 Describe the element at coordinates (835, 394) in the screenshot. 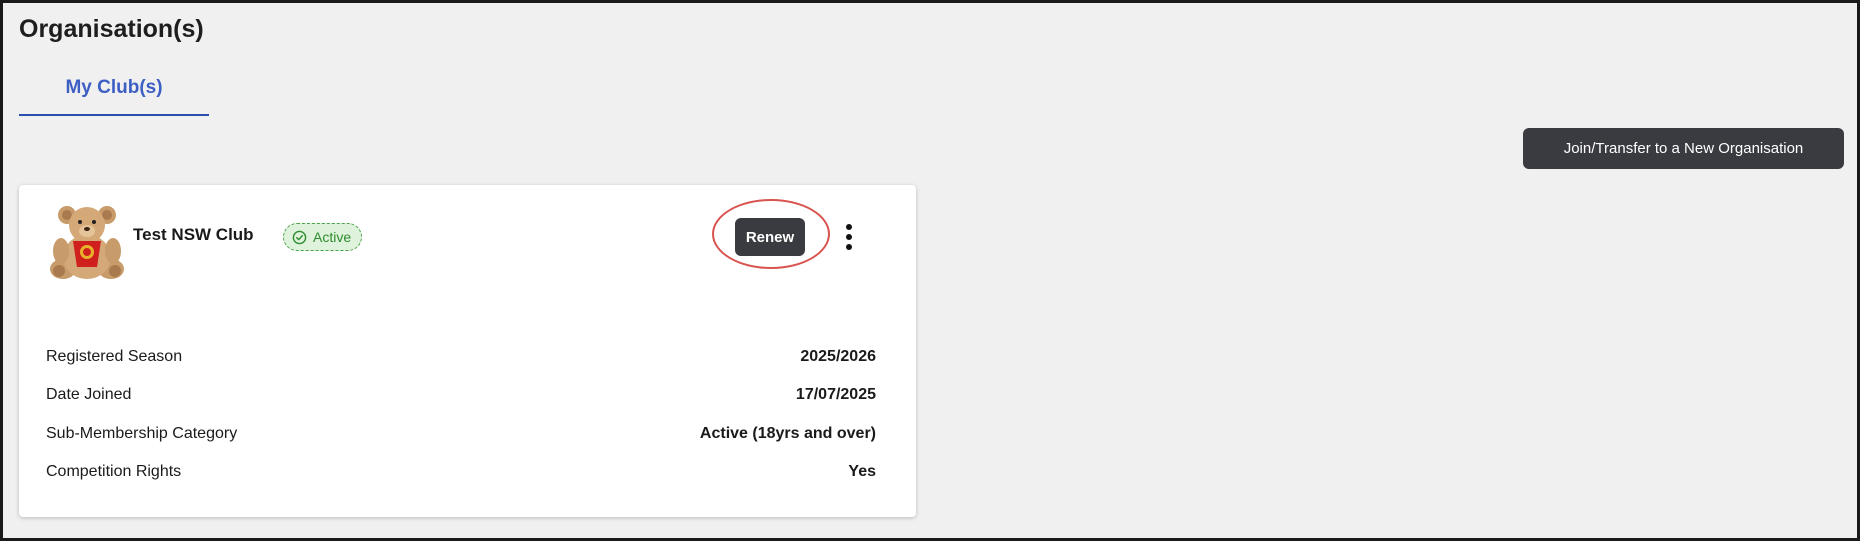

I see `detail-value: 17/07/2025` at that location.